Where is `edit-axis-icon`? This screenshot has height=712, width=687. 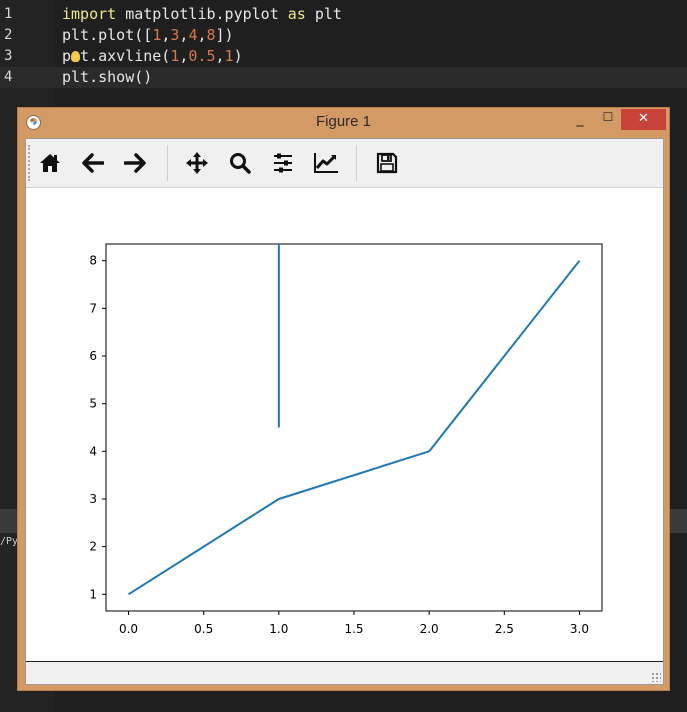 edit-axis-icon is located at coordinates (326, 163).